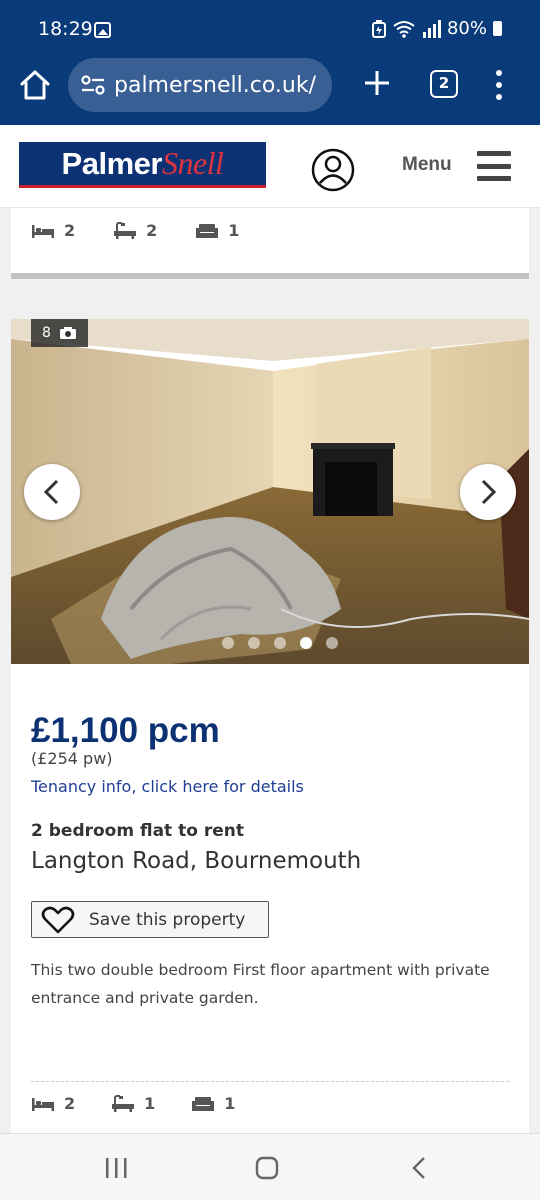 This screenshot has width=540, height=1200. Describe the element at coordinates (427, 165) in the screenshot. I see `menu-label: Menu` at that location.